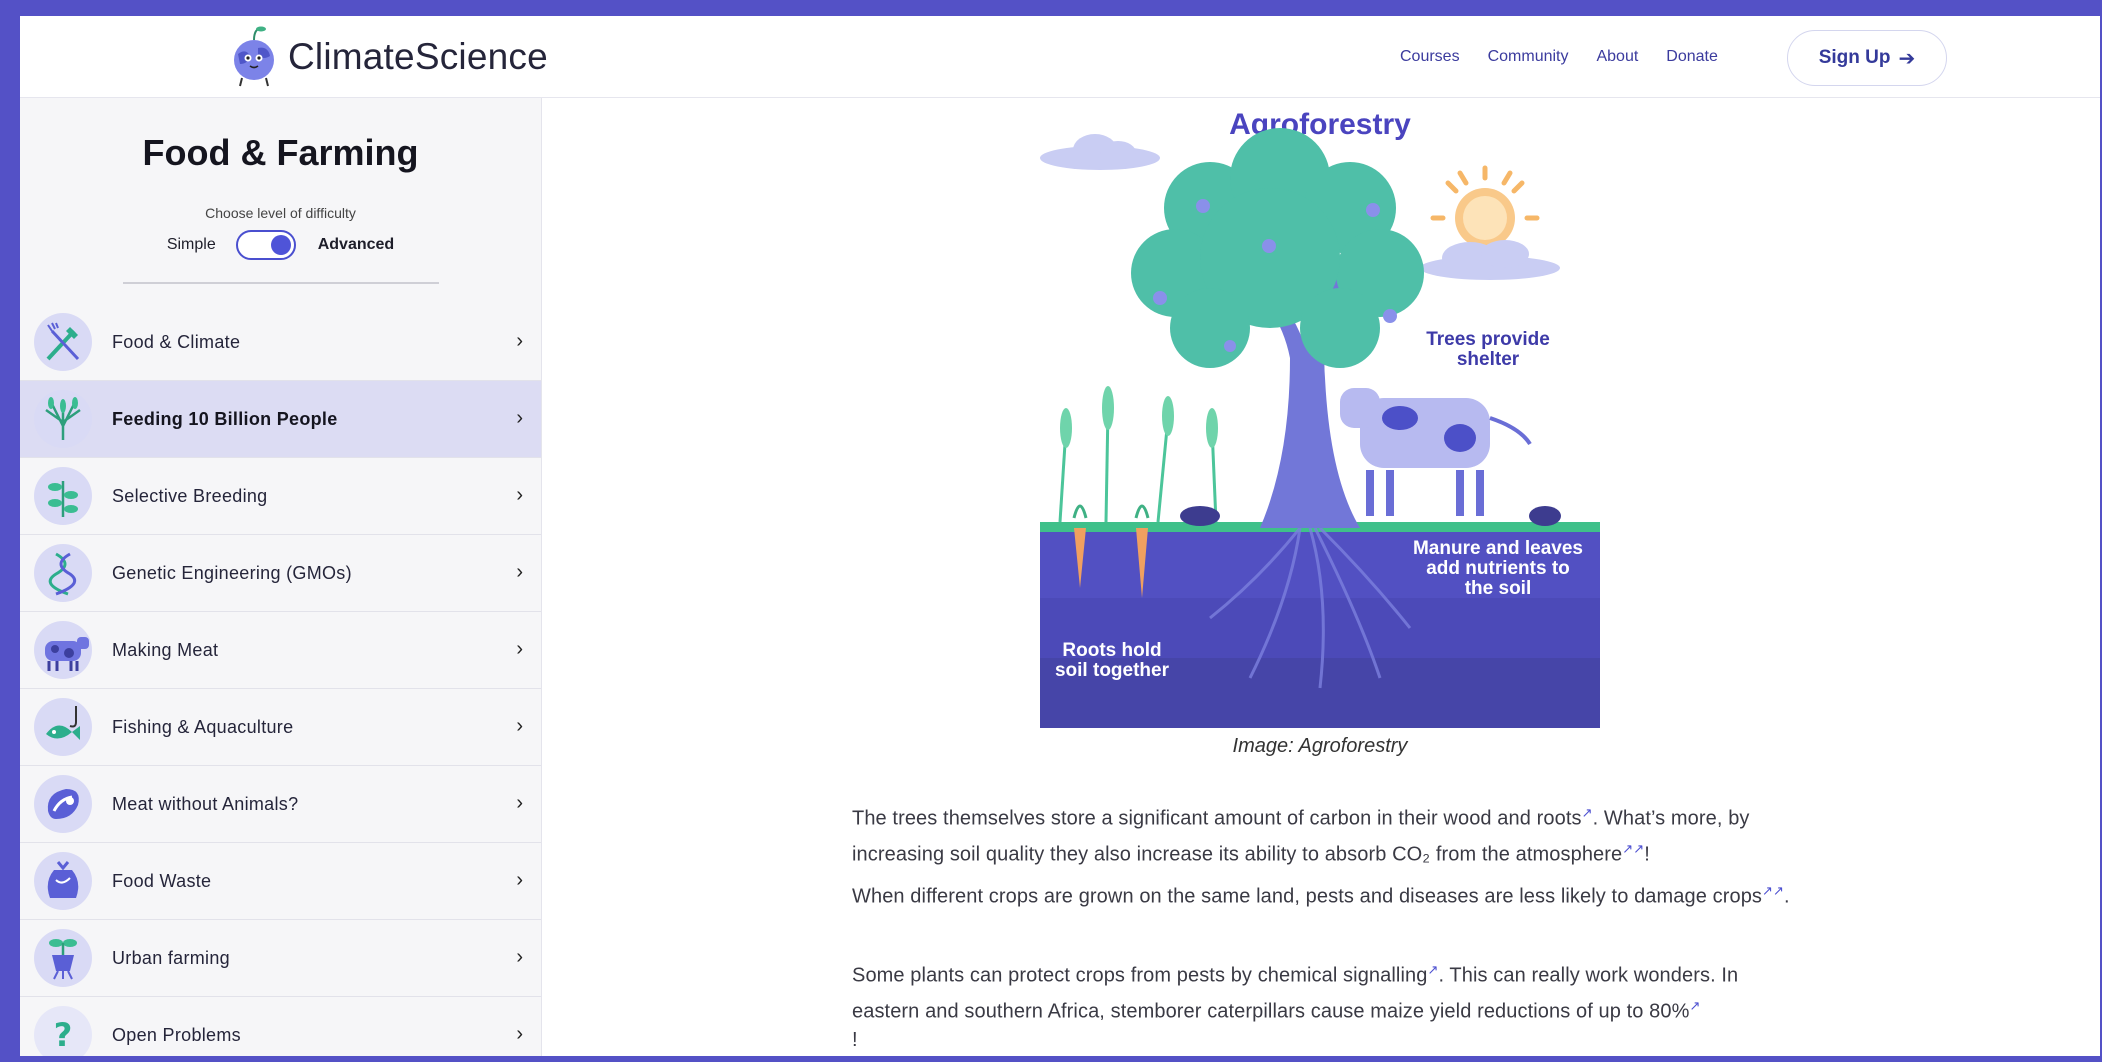 This screenshot has width=2102, height=1062. I want to click on garbage-bag-icon, so click(63, 881).